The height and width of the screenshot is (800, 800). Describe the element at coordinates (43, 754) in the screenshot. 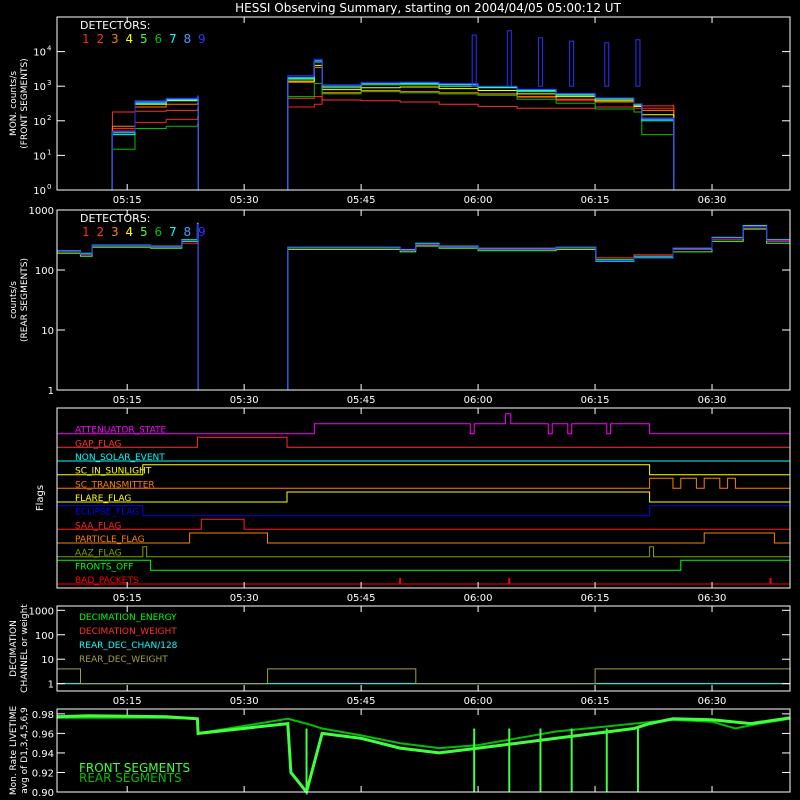

I see `live-y-tick-label: 0.94` at that location.